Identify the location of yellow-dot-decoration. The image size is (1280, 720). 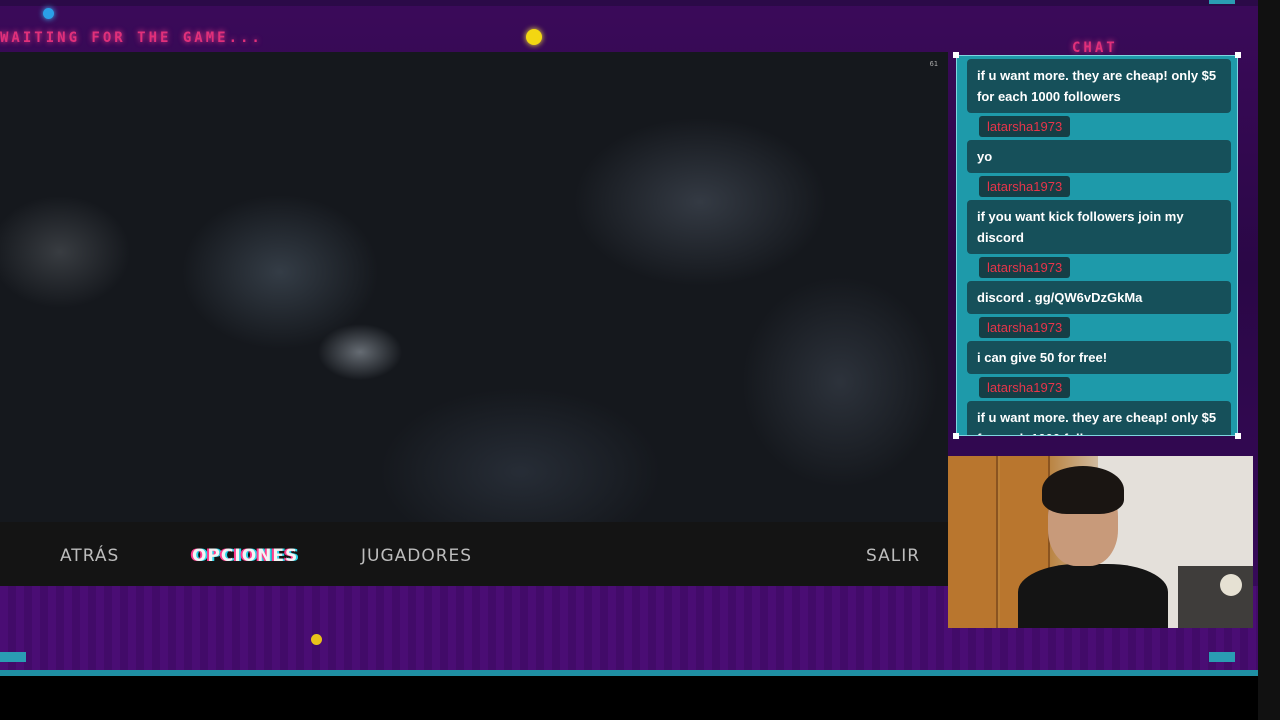
(534, 37).